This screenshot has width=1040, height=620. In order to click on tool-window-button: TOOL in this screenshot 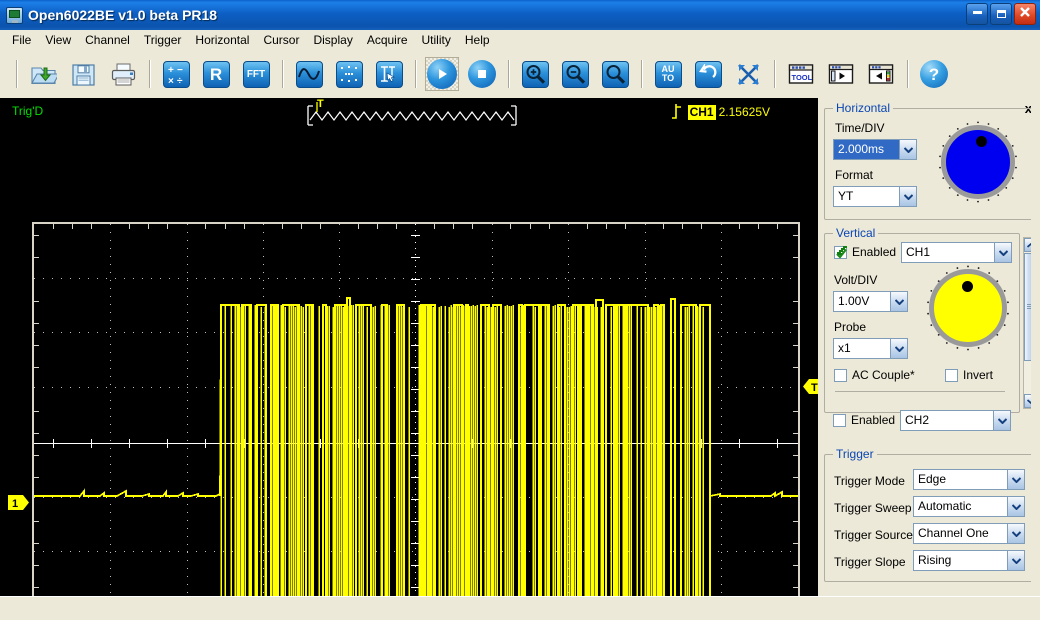, I will do `click(801, 74)`.